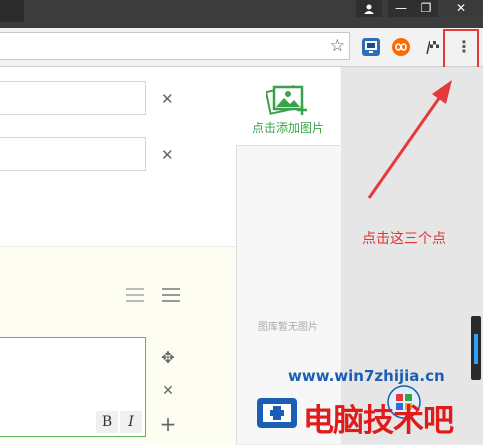 This screenshot has height=445, width=483. Describe the element at coordinates (277, 413) in the screenshot. I see `watermark-logo-icon` at that location.